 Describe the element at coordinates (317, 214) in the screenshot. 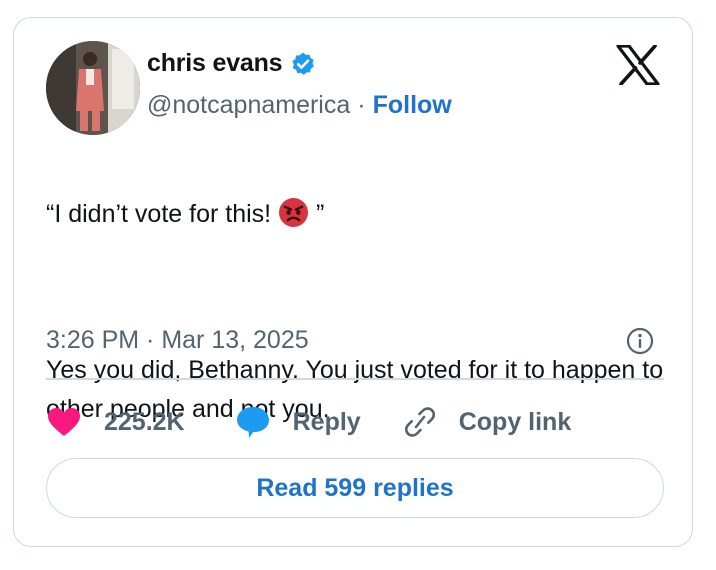

I see `tweet-quote-suffix: ”` at that location.